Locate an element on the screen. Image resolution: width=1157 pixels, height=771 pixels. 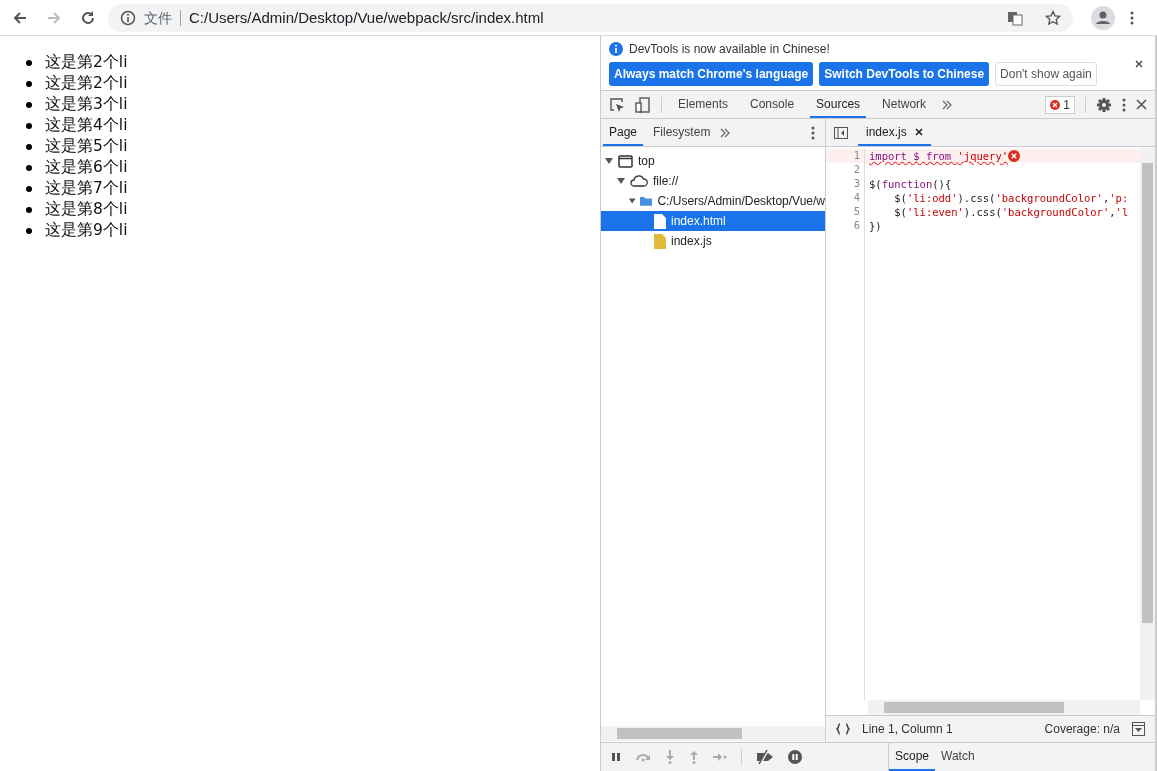
vertical-scrollbar is located at coordinates (1147, 423).